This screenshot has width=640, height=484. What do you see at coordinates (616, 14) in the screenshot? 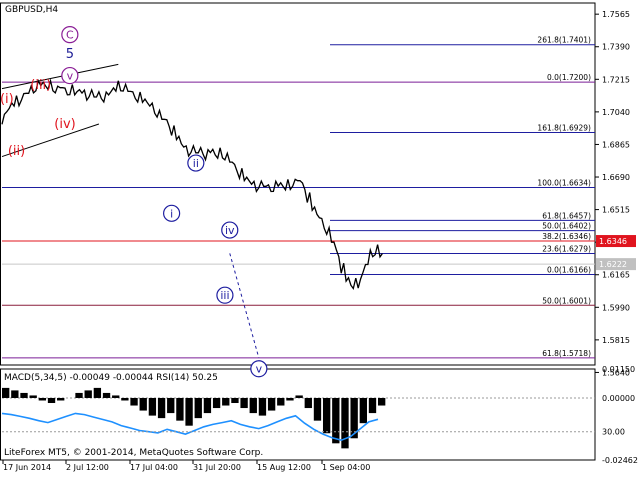
I see `price-tick-label: 1.7565` at bounding box center [616, 14].